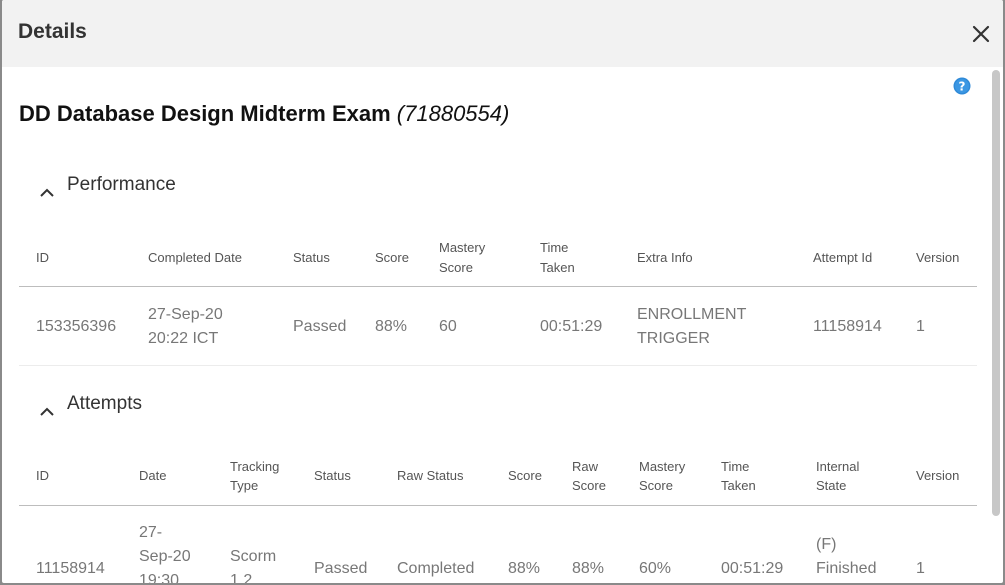 The width and height of the screenshot is (1005, 585). I want to click on cell-extra-line2: TRIGGER, so click(673, 338).